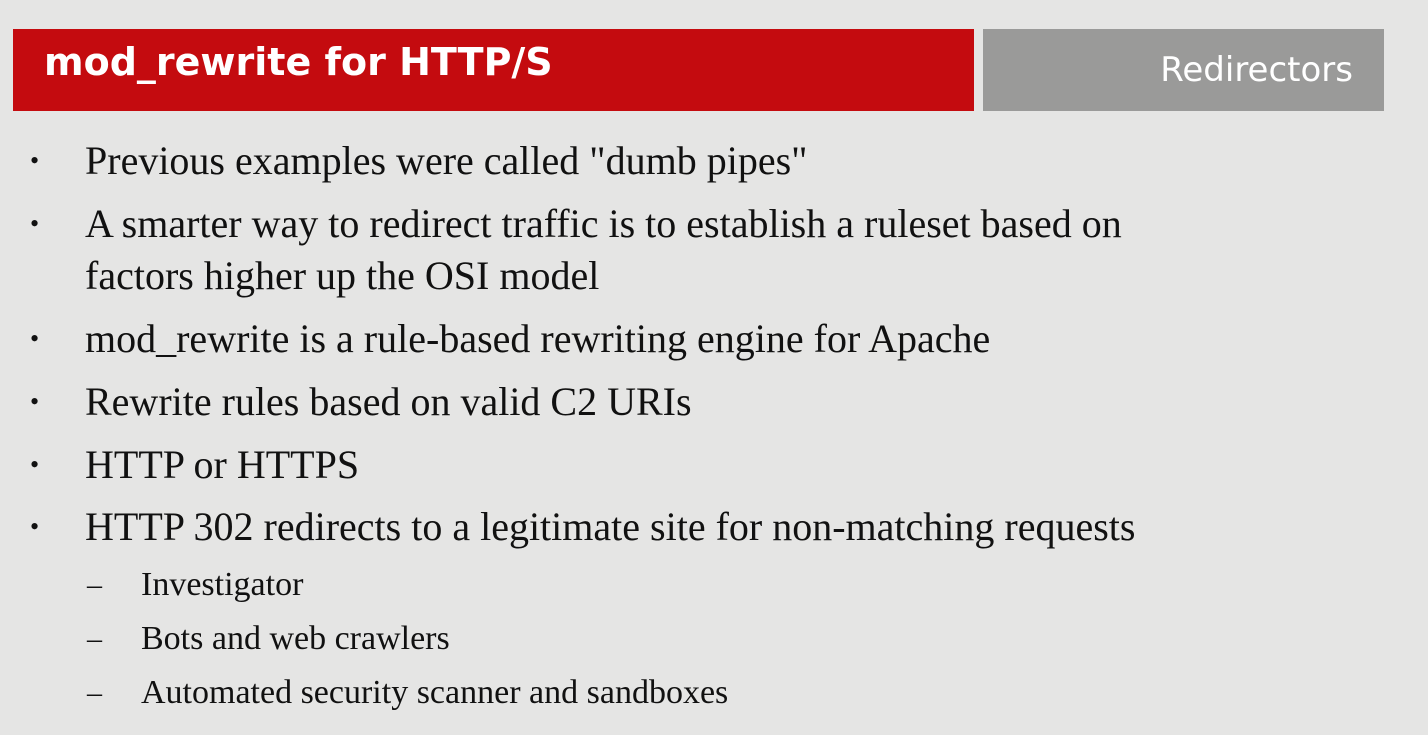 The height and width of the screenshot is (735, 1428). What do you see at coordinates (435, 692) in the screenshot?
I see `sub-bullet-text: Automated security scanner and sandboxes` at bounding box center [435, 692].